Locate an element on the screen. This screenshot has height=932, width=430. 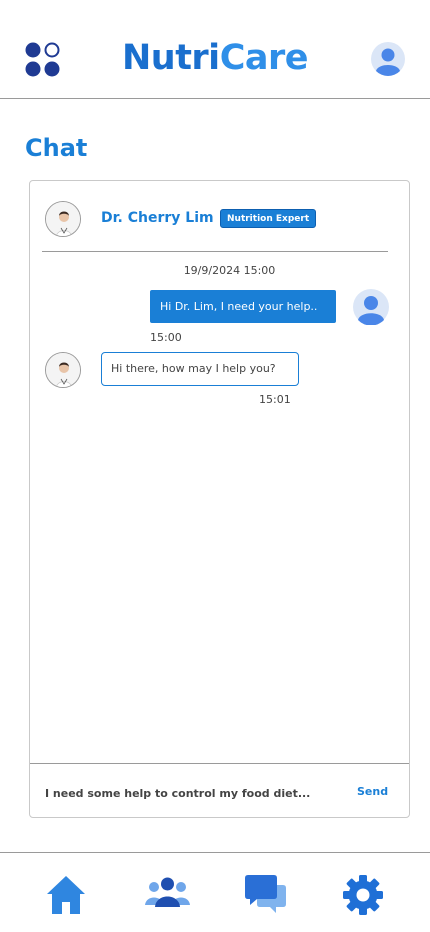
user-avatar-icon is located at coordinates (371, 307).